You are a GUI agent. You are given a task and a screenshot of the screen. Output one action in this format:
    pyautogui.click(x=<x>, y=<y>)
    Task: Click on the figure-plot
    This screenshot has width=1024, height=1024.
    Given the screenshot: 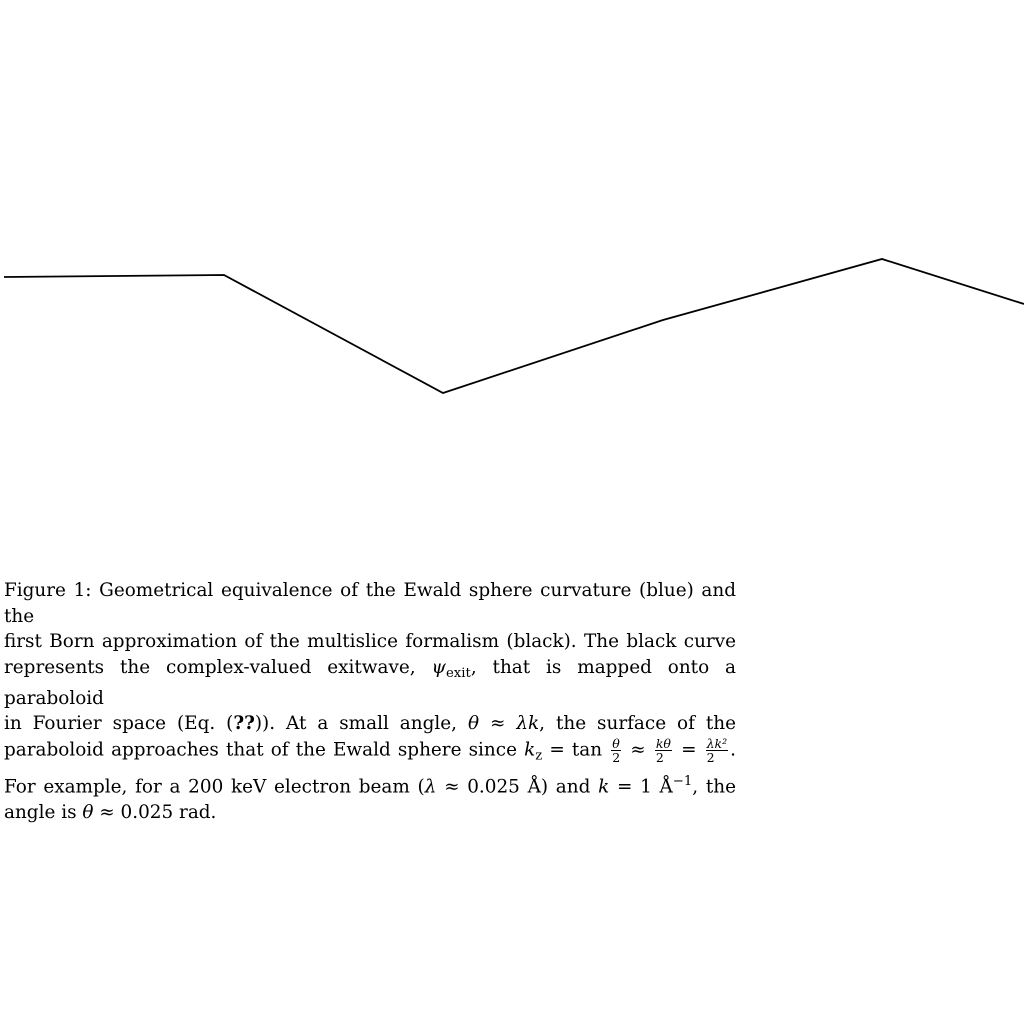 What is the action you would take?
    pyautogui.click(x=513, y=326)
    